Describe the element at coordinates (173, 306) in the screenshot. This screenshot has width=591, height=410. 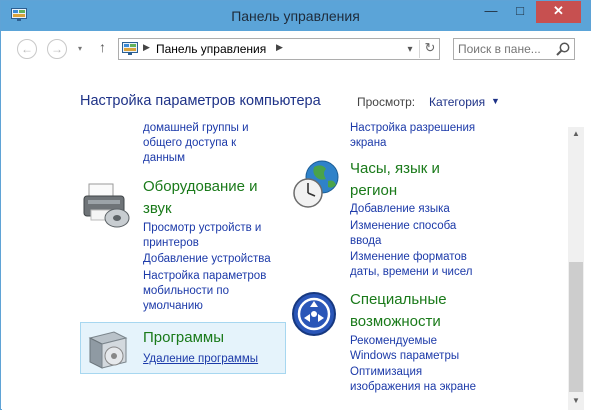
I see `mobility-settings-link-line3: умолчанию` at that location.